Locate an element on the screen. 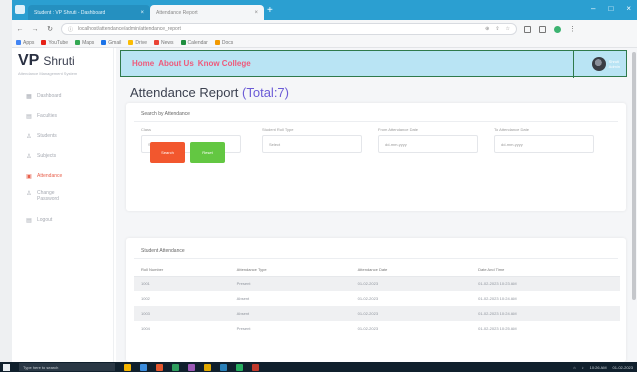 Image resolution: width=637 pixels, height=372 pixels. scrollbar is located at coordinates (634, 176).